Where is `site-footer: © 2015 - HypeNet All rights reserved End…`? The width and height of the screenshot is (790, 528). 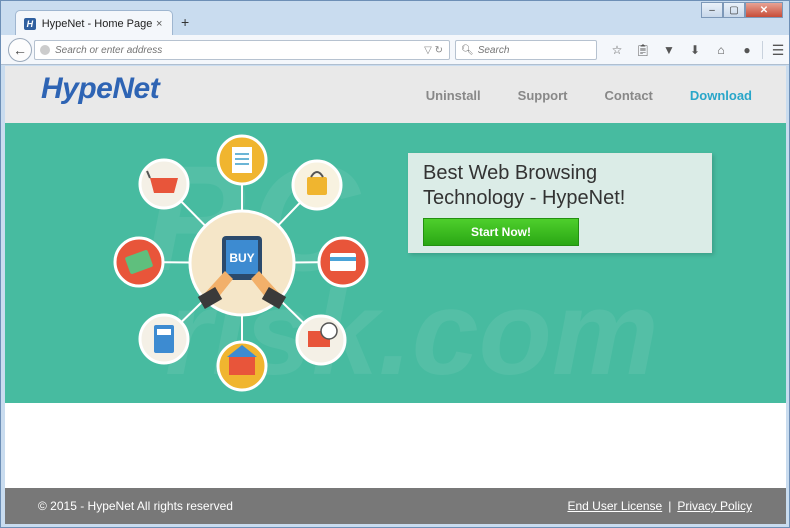 site-footer: © 2015 - HypeNet All rights reserved End… is located at coordinates (395, 506).